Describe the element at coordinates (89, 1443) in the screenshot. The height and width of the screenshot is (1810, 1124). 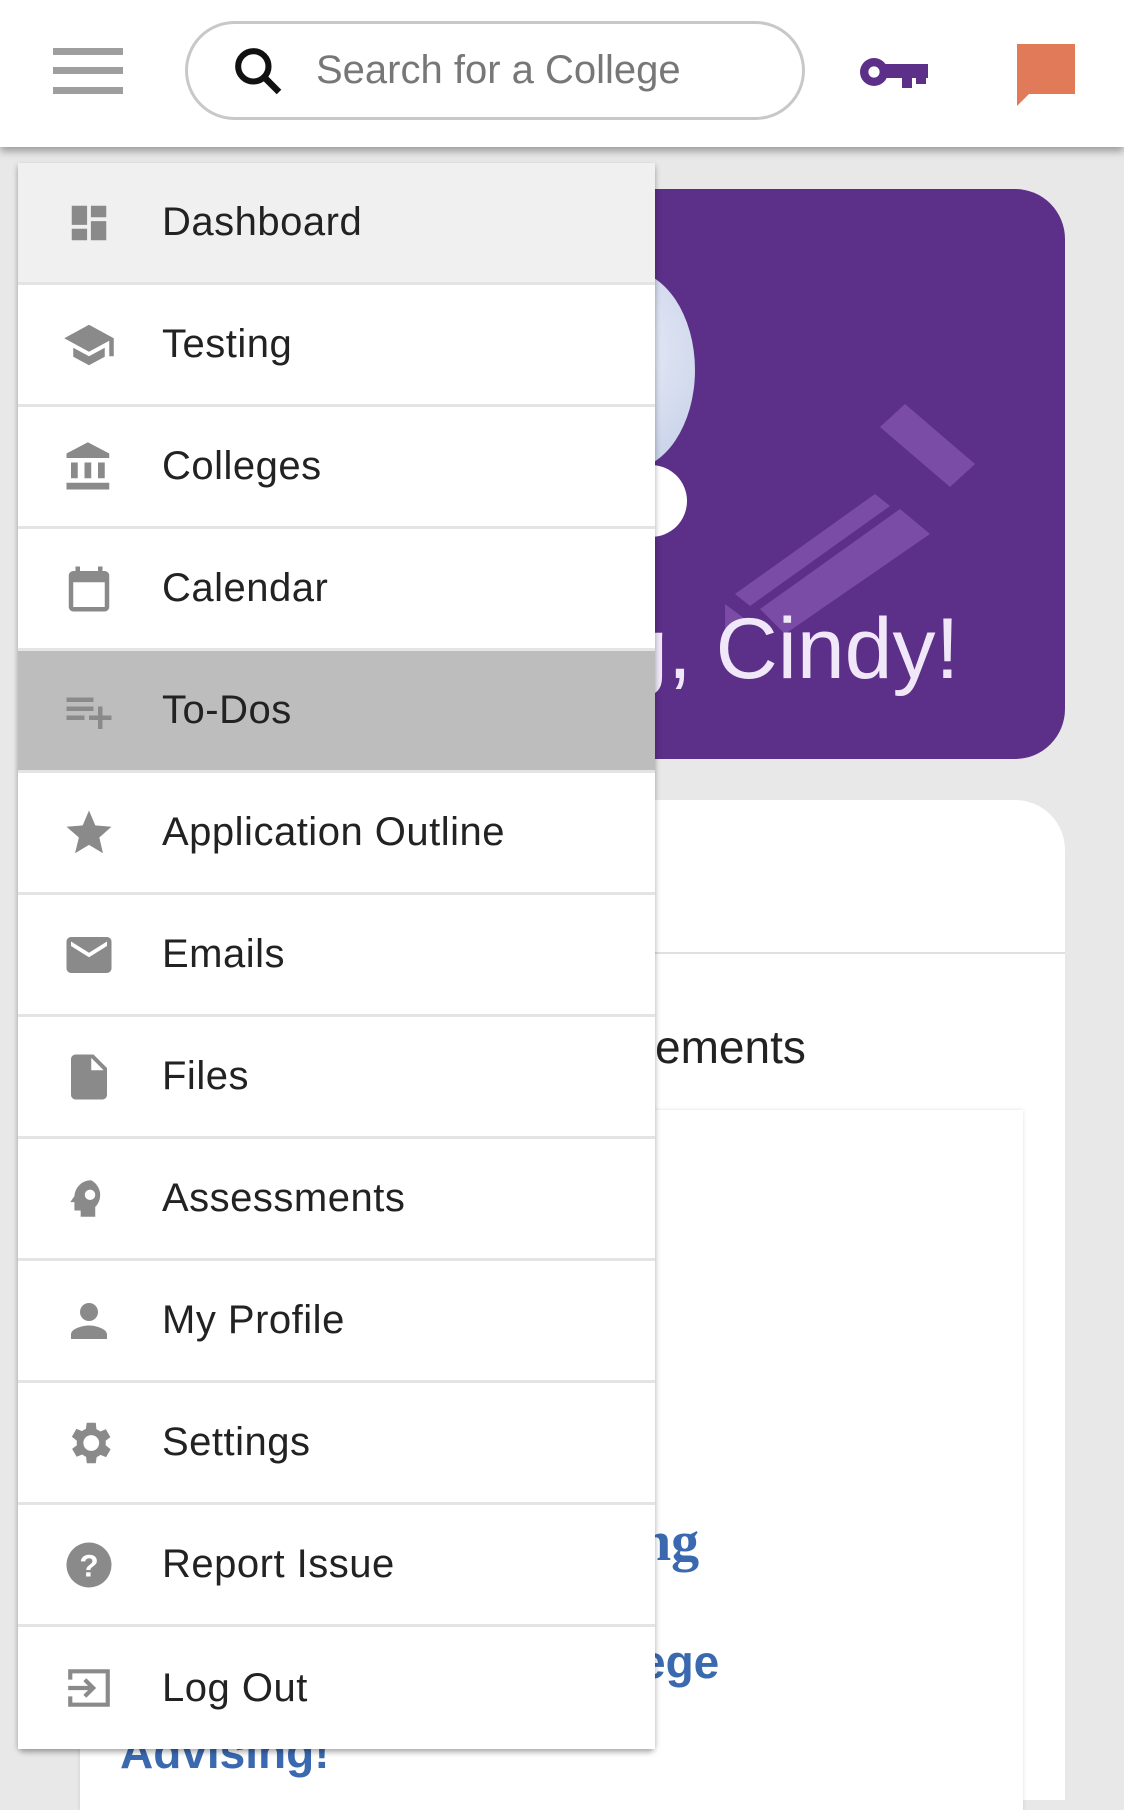
I see `gear-icon` at that location.